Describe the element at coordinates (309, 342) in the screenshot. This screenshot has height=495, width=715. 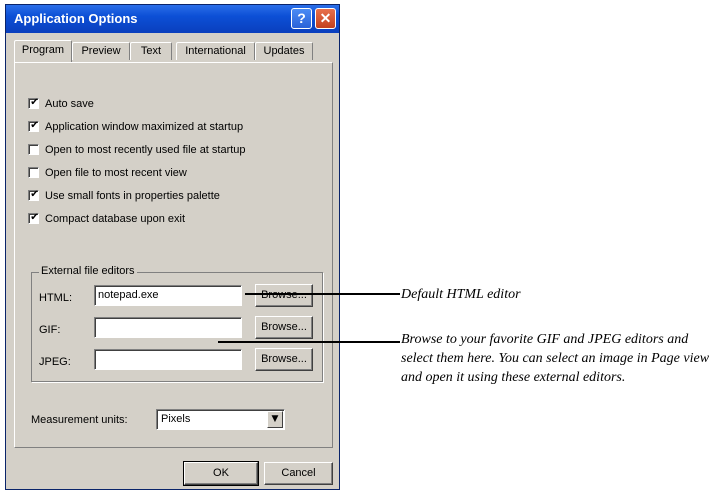
I see `image-editor-pointer-line` at that location.